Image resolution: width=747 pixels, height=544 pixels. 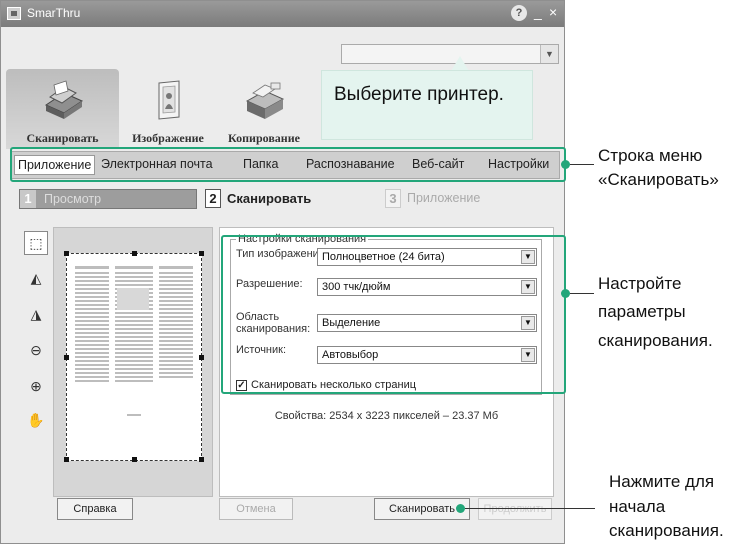 What do you see at coordinates (269, 198) in the screenshot?
I see `step-label: Сканировать` at bounding box center [269, 198].